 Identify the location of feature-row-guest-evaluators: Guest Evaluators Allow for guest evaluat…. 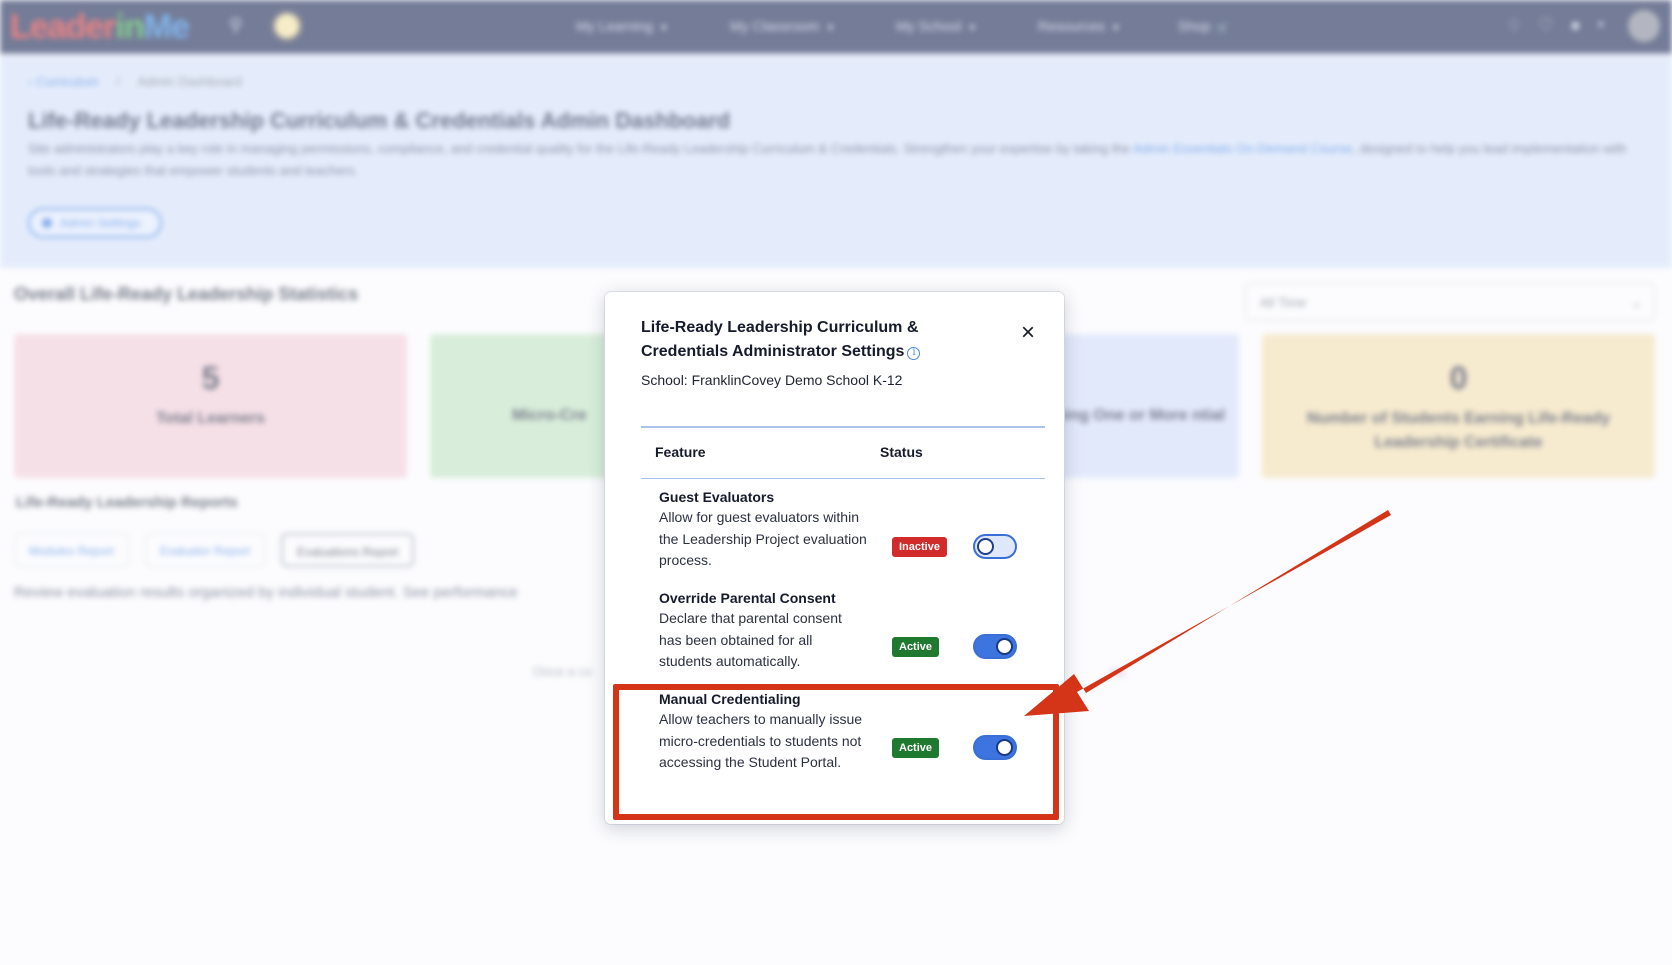
(849, 529).